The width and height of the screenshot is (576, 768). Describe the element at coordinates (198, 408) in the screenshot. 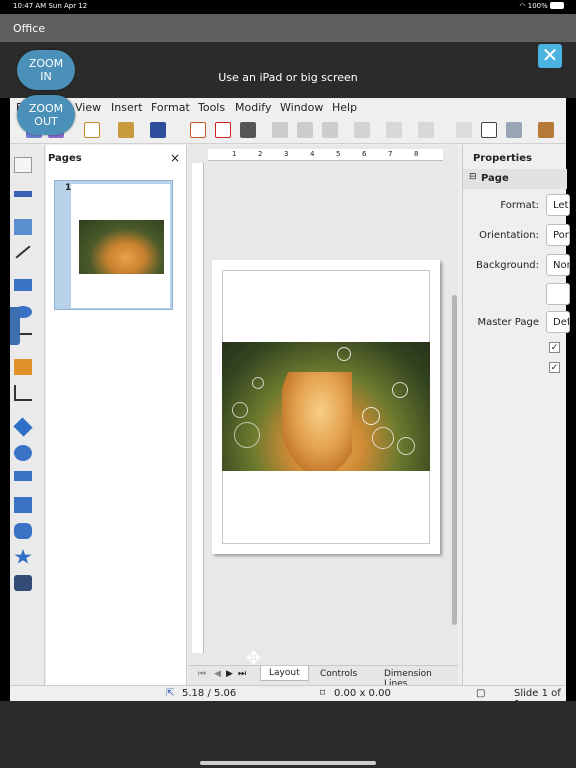

I see `vertical-ruler` at that location.